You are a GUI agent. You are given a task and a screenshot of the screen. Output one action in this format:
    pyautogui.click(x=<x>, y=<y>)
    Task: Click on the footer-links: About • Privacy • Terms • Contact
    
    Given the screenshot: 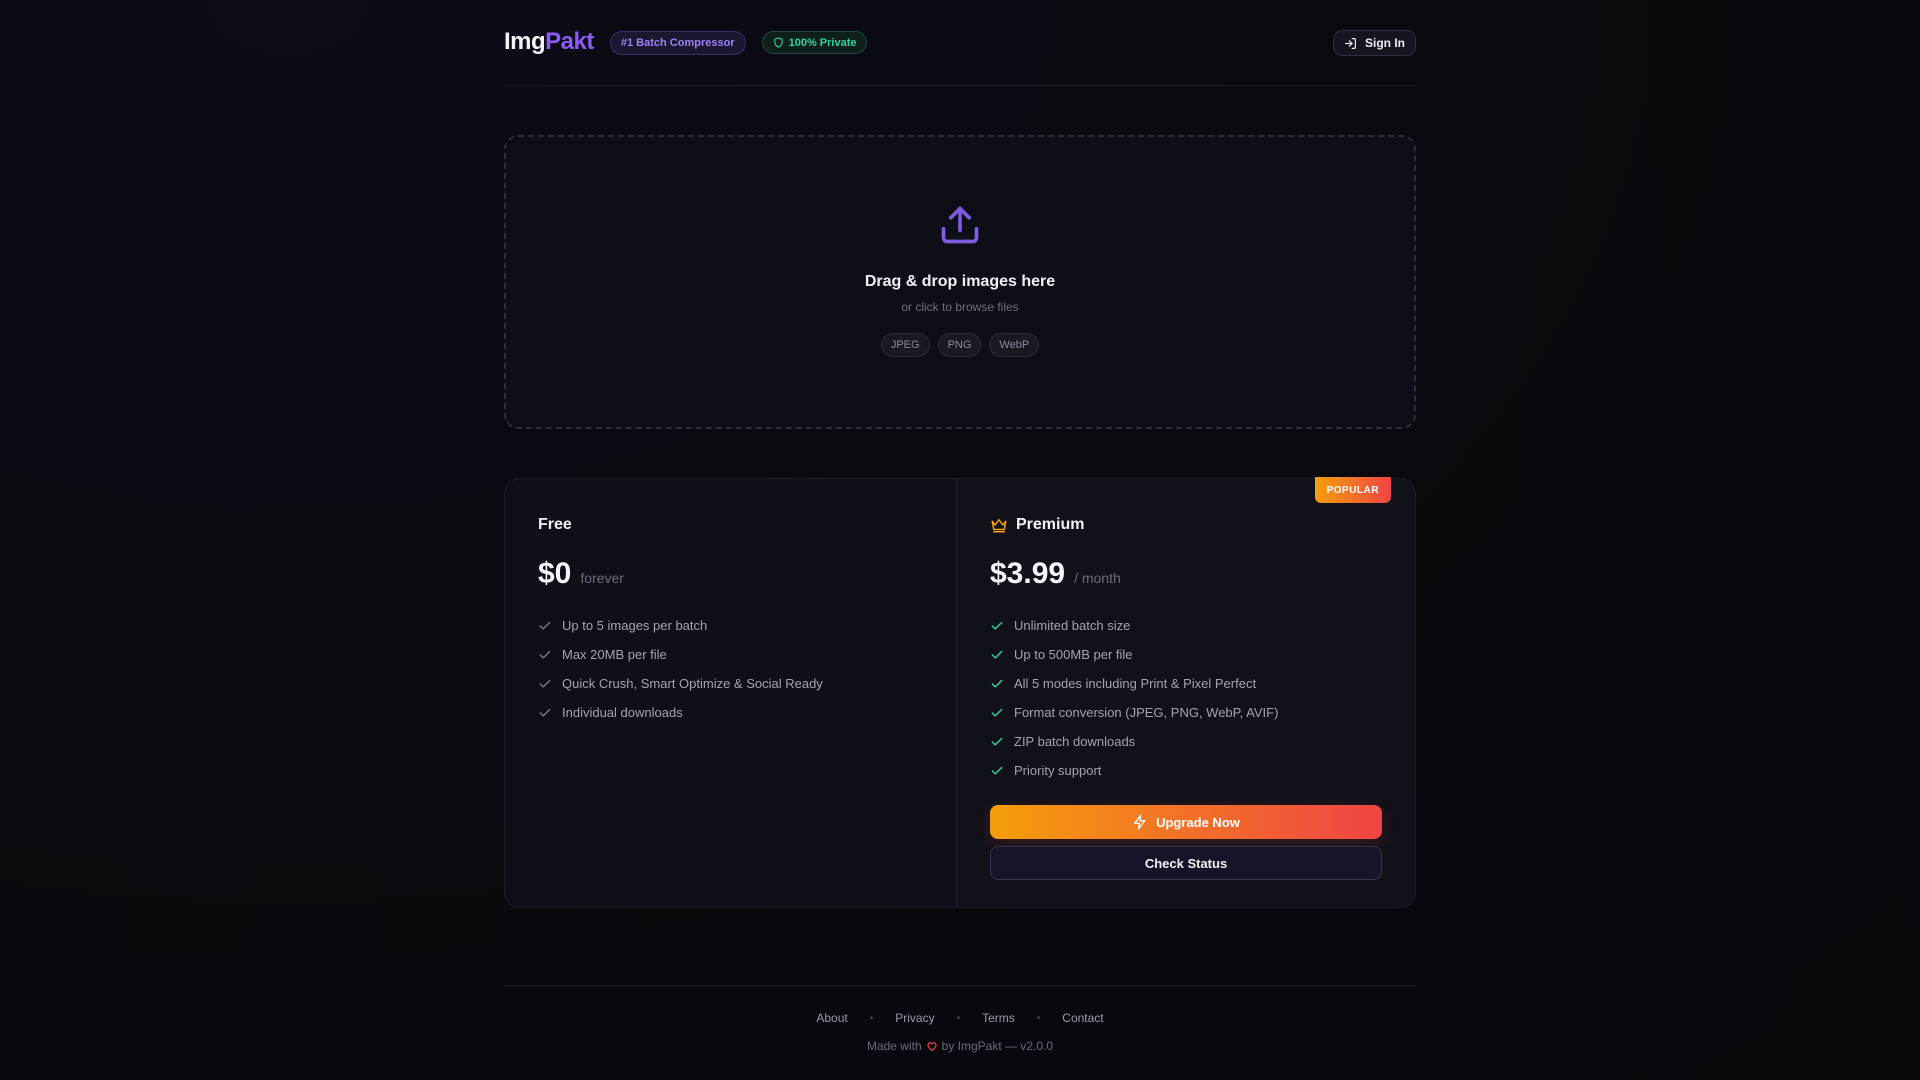 What is the action you would take?
    pyautogui.click(x=960, y=1018)
    